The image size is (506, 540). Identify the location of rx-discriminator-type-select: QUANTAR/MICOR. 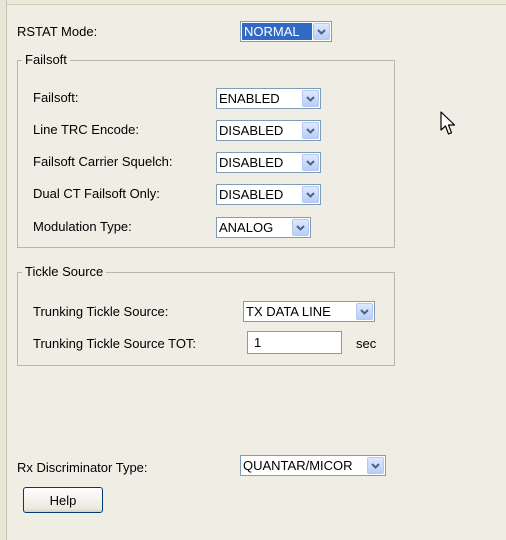
(313, 465).